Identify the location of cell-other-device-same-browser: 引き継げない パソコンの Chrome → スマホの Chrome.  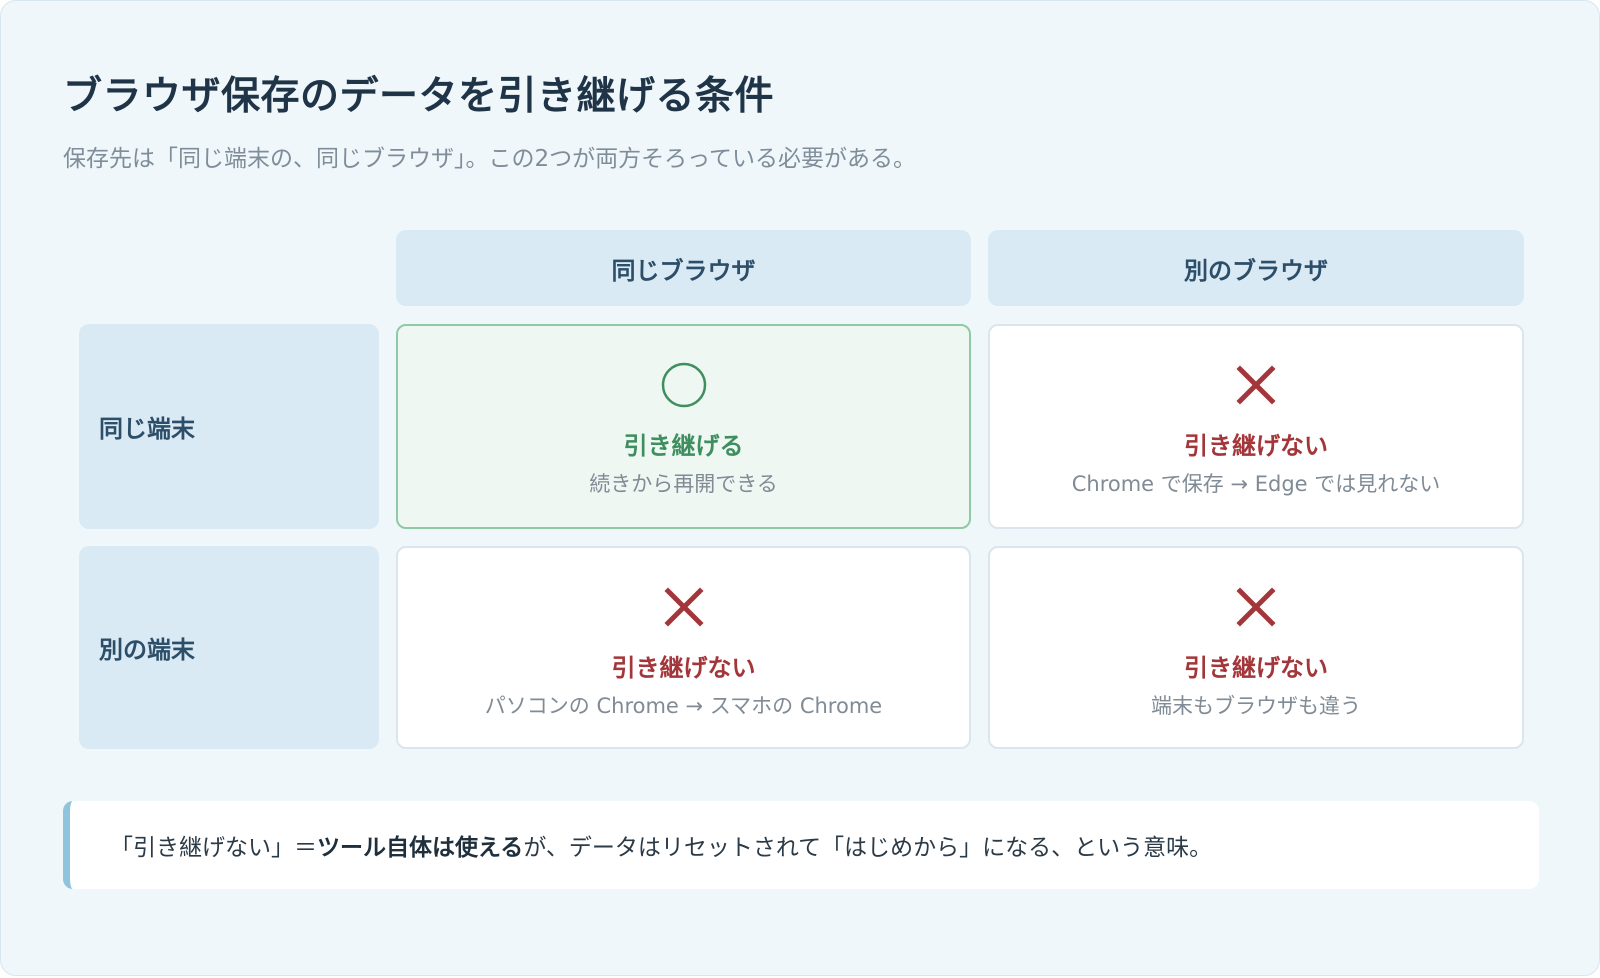
(683, 647).